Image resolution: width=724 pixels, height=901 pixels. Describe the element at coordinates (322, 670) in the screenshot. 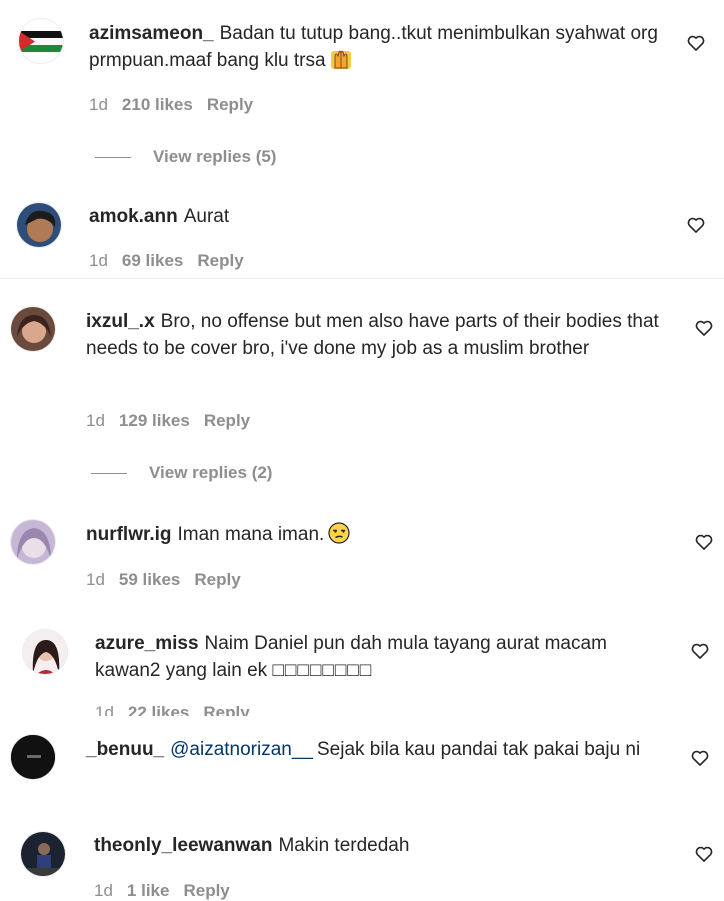

I see `unrendered-emoji-boxes: □□□□□□□□` at that location.